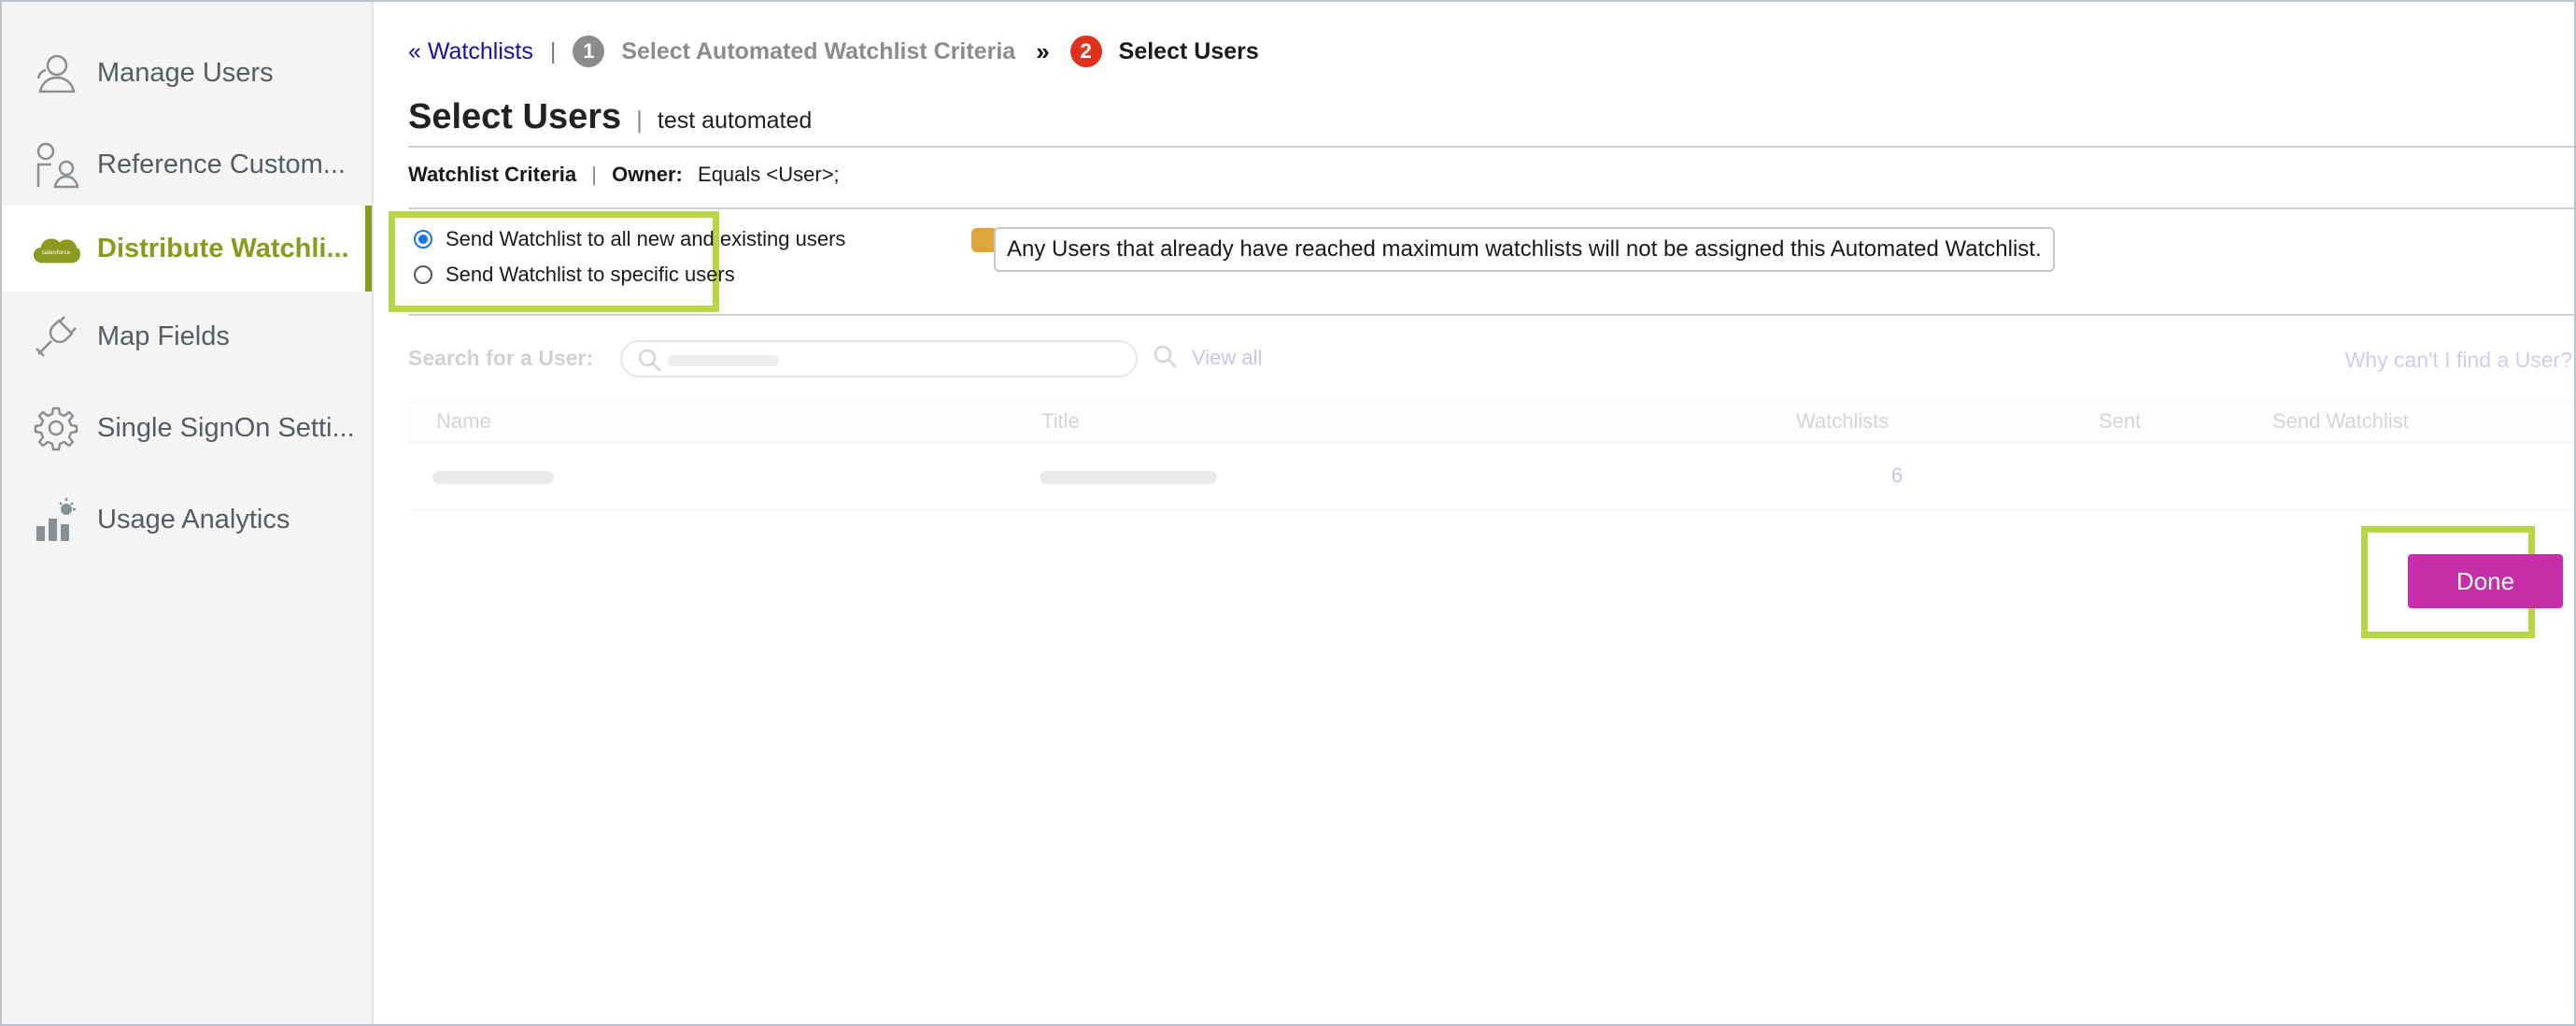 Image resolution: width=2576 pixels, height=1026 pixels. I want to click on criteria-label: Watchlist Criteria, so click(492, 174).